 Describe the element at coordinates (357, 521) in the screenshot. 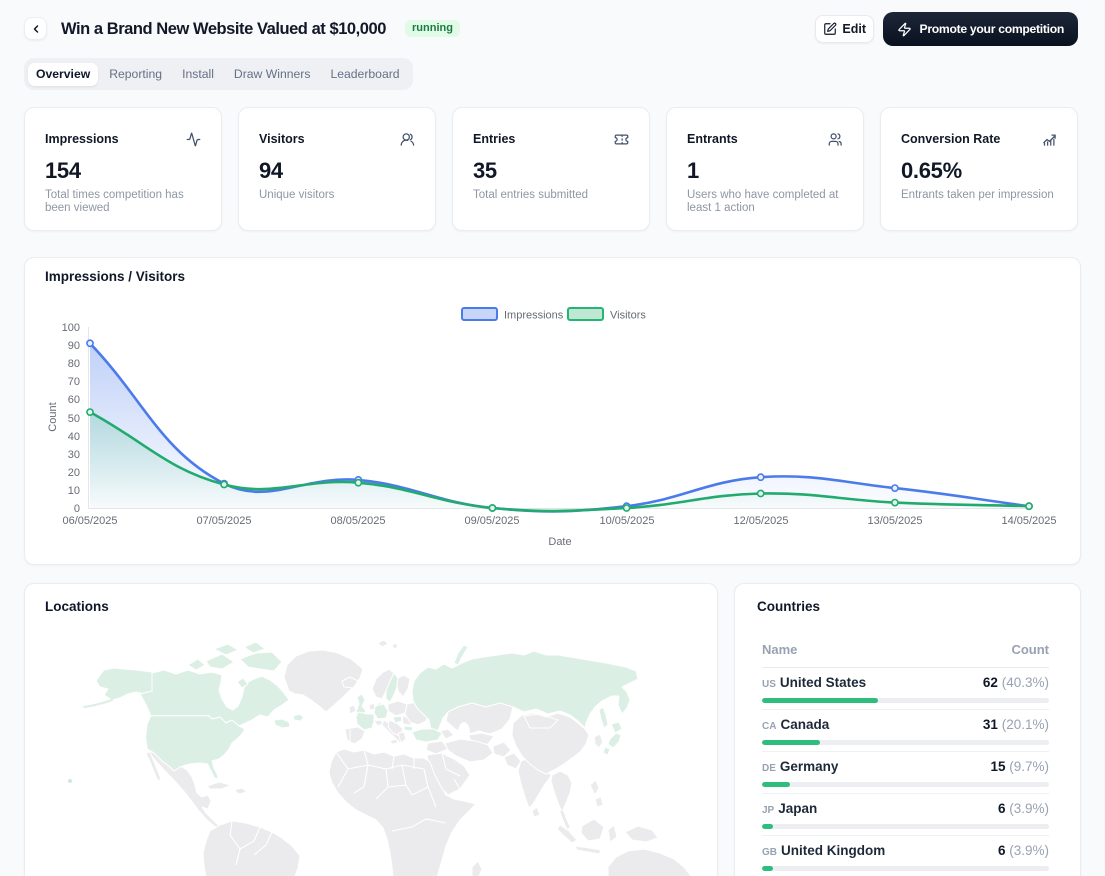

I see `svg-text: 08/05/2025` at that location.